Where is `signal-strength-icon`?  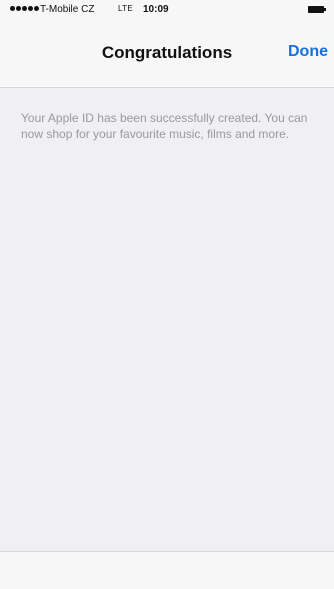 signal-strength-icon is located at coordinates (24, 8).